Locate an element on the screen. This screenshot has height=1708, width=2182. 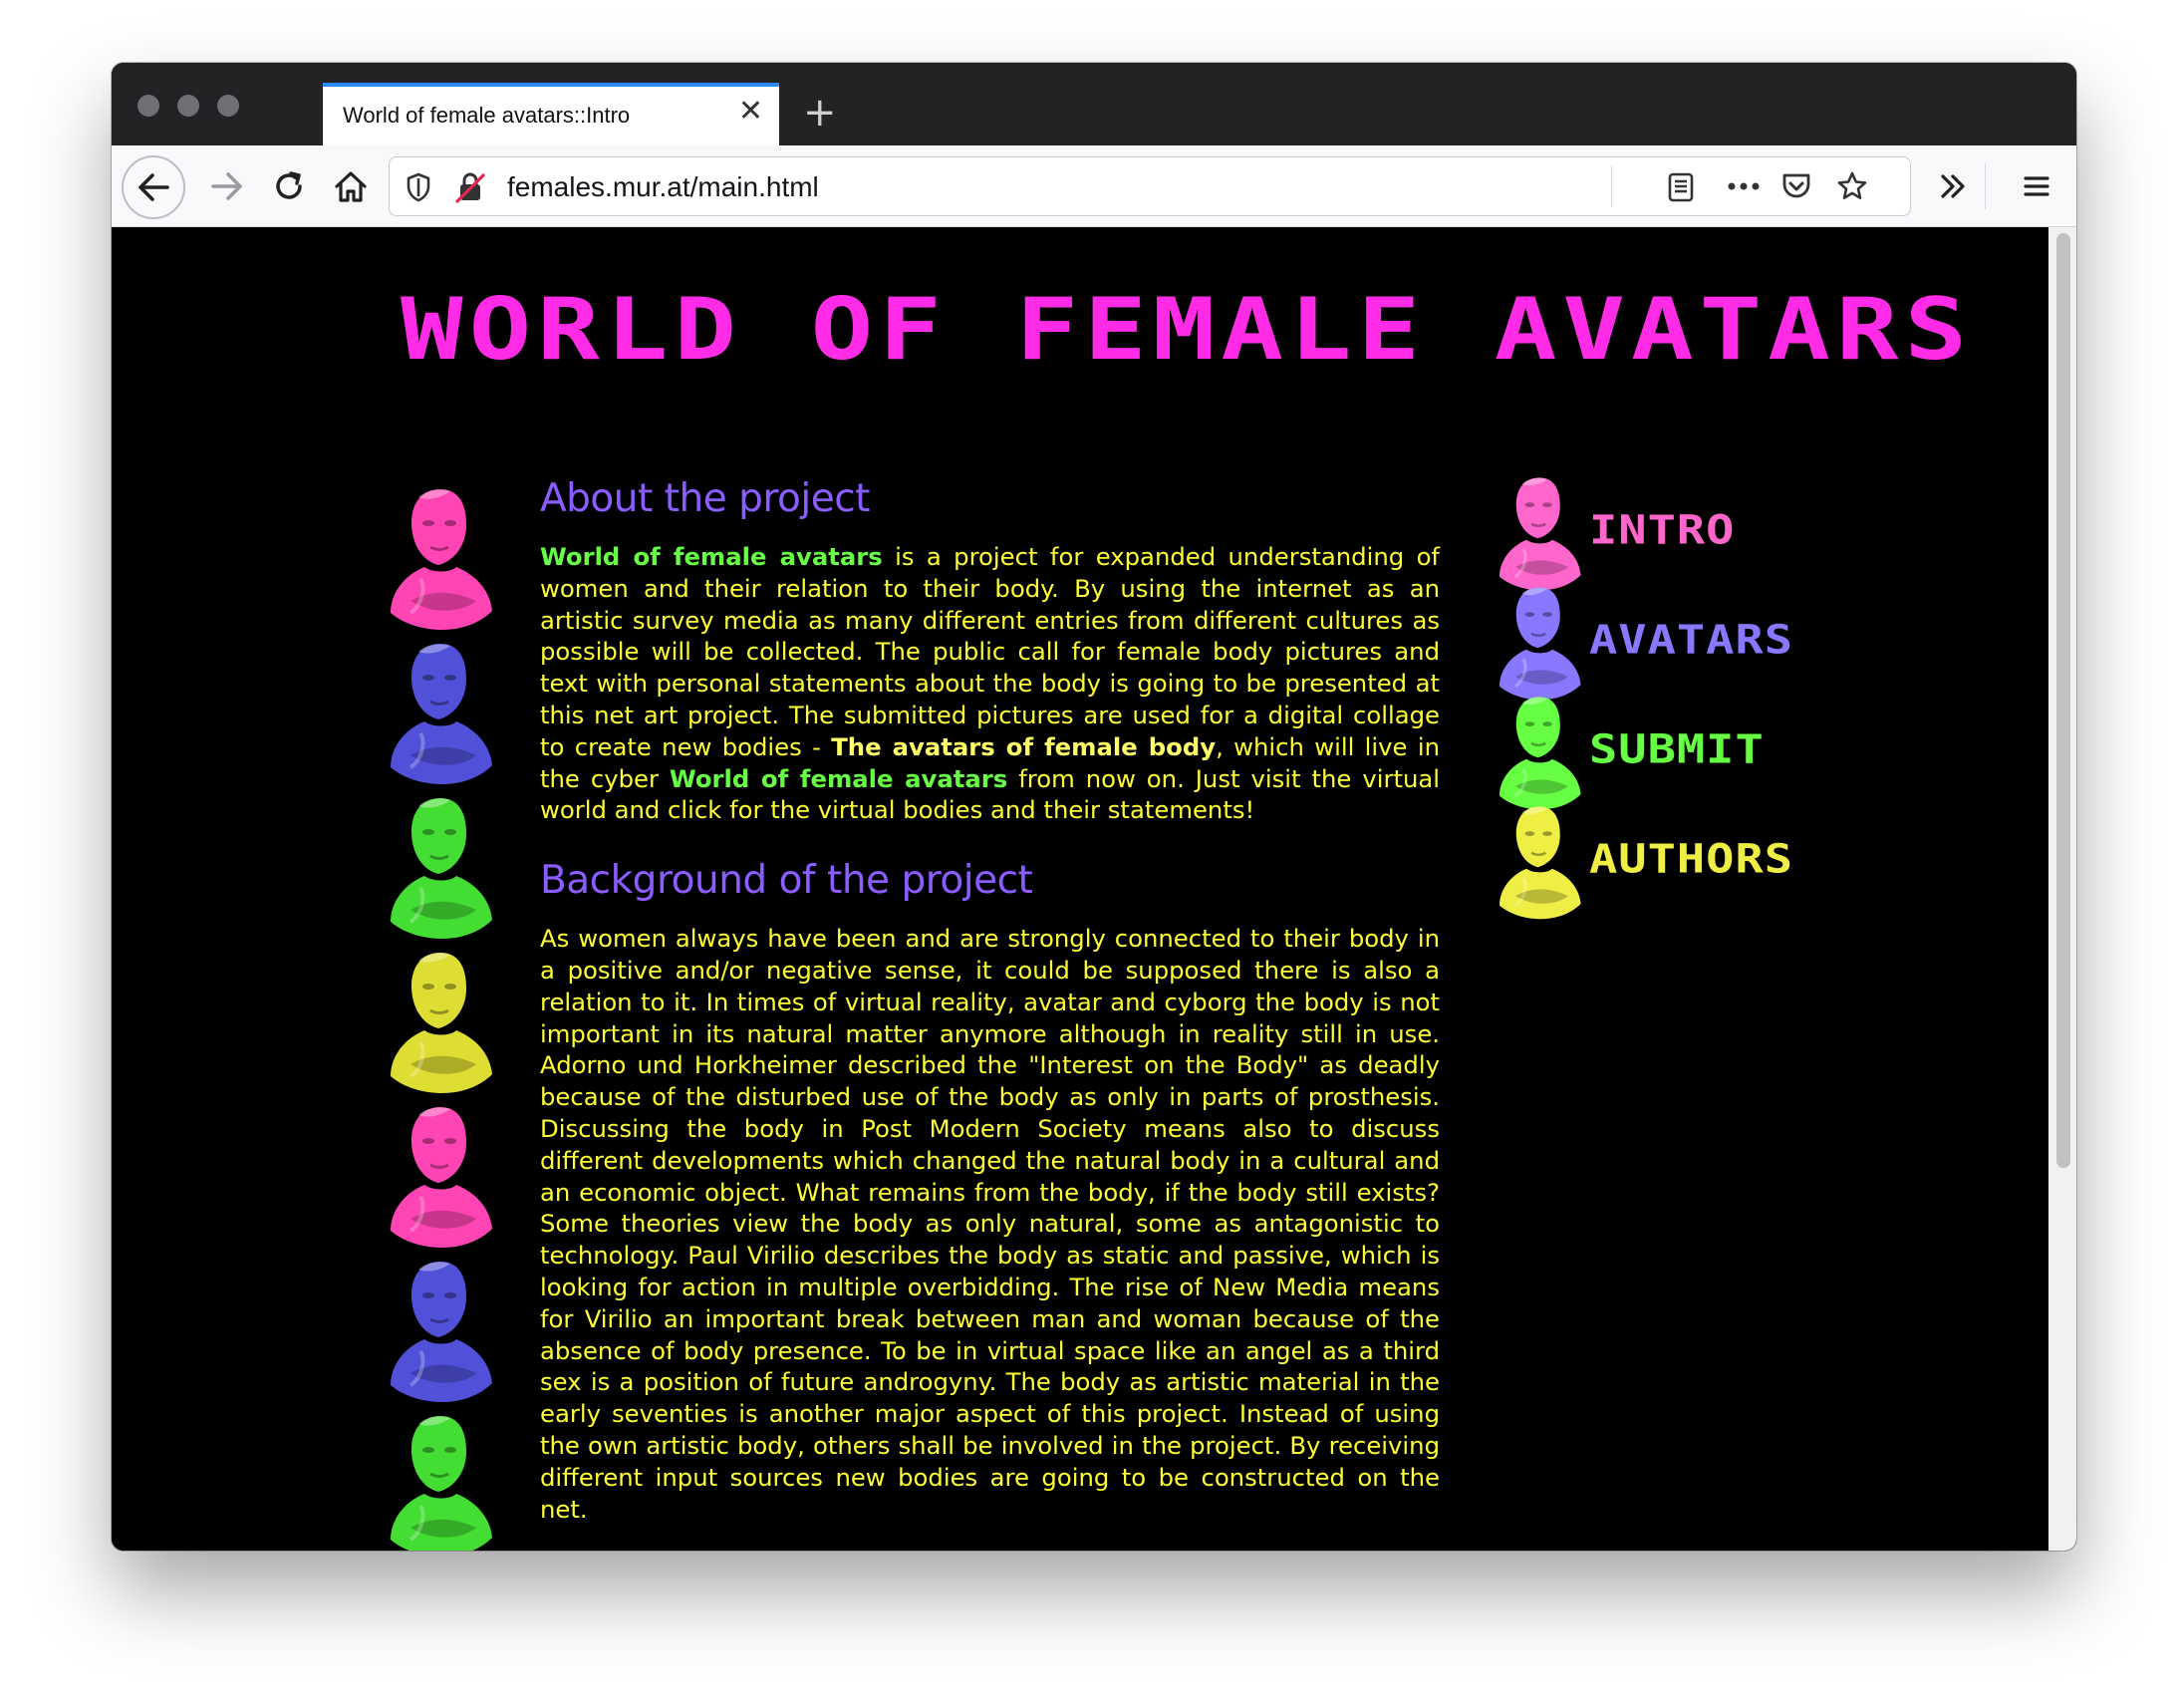
app-menu-button is located at coordinates (2036, 186).